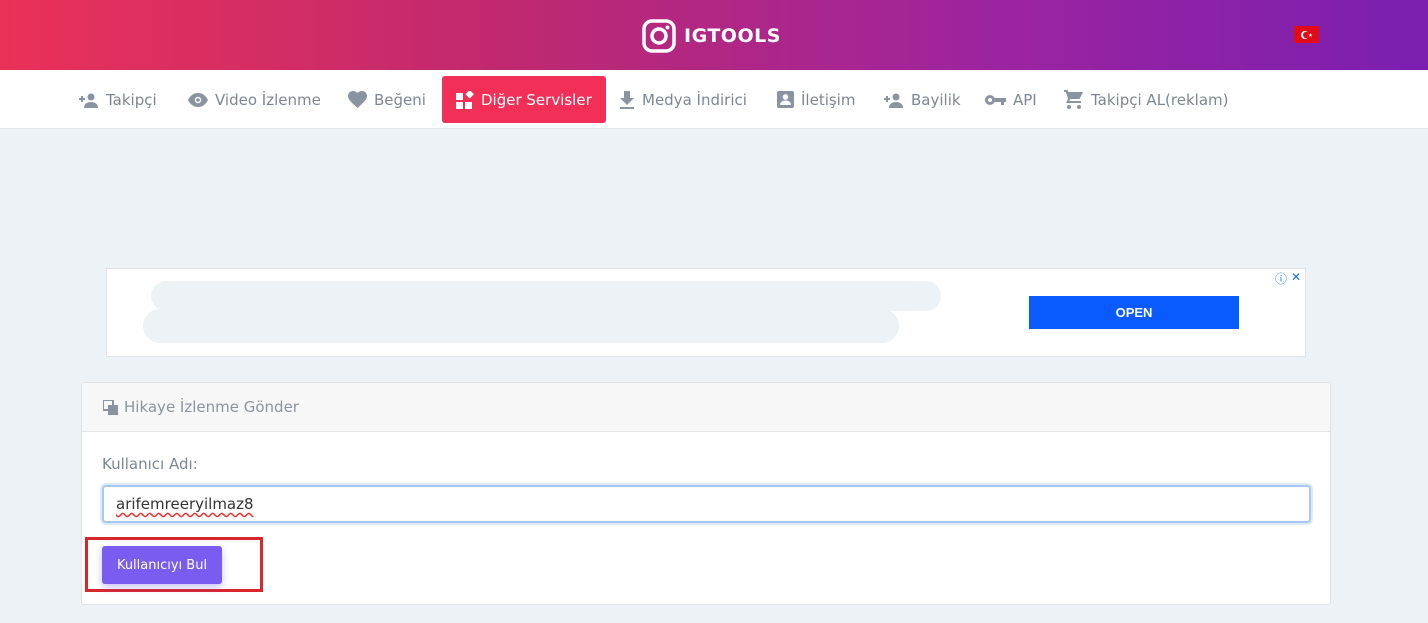  I want to click on nav-item-begeni: Beğeni, so click(387, 99).